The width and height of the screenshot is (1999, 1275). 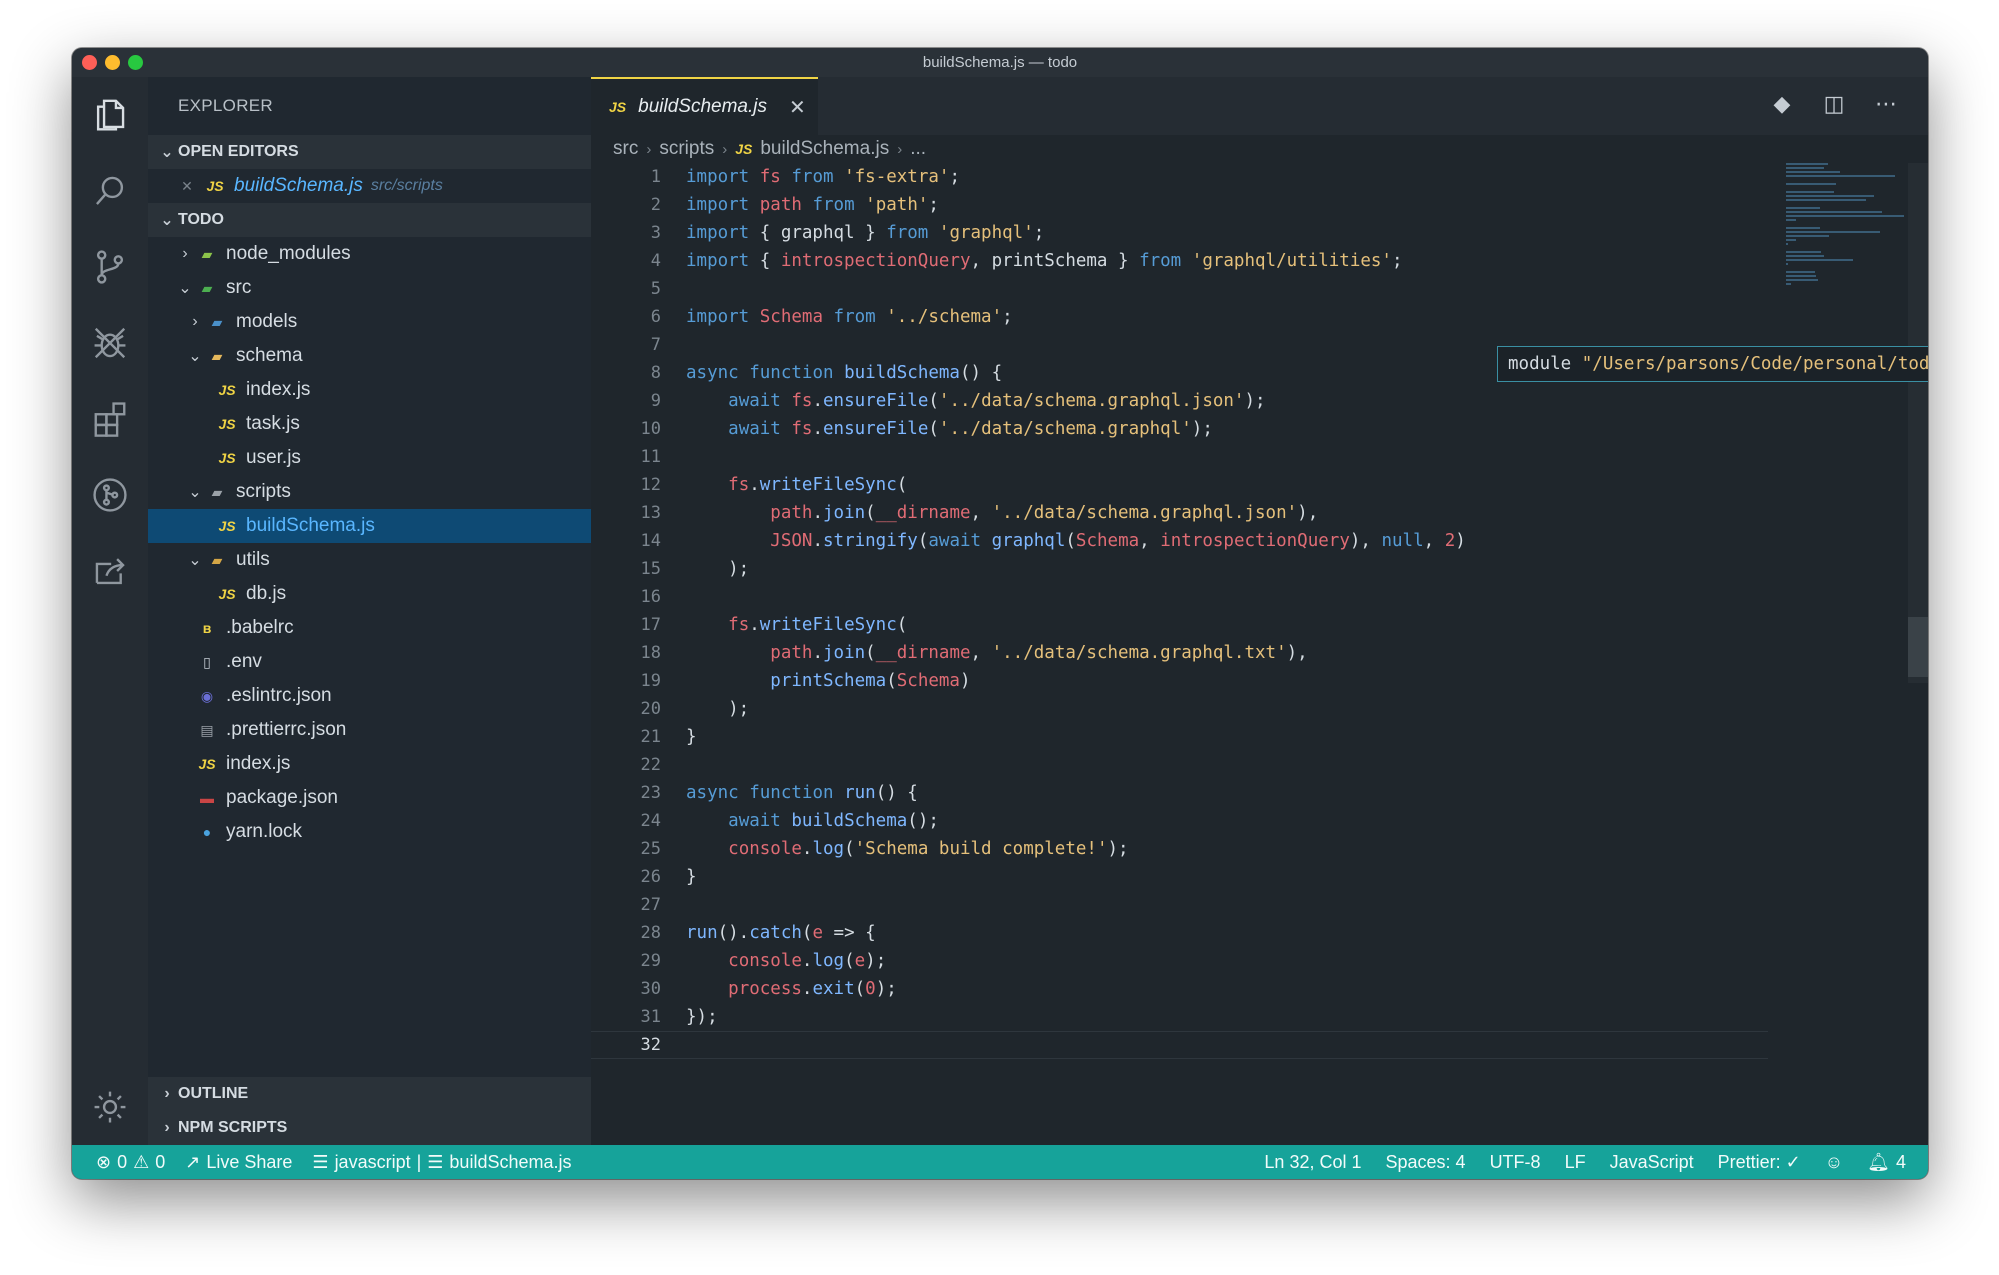 I want to click on split-editor-icon: ◫, so click(x=1834, y=104).